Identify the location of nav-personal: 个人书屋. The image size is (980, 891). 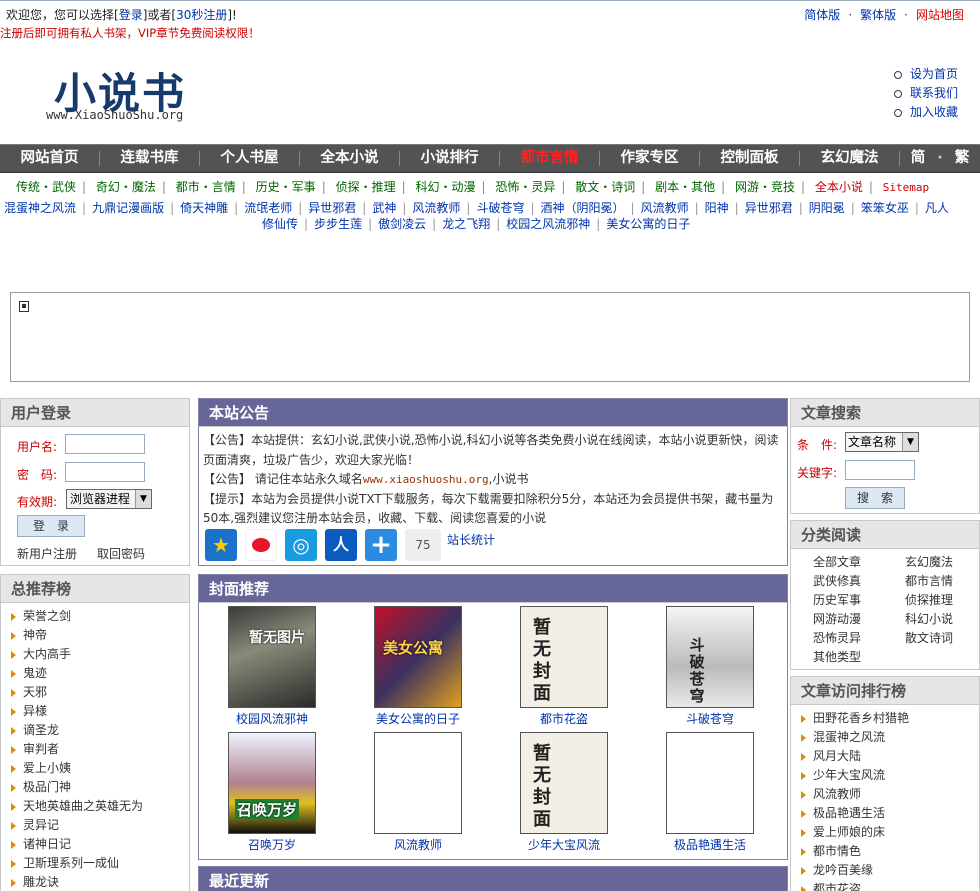
(249, 158).